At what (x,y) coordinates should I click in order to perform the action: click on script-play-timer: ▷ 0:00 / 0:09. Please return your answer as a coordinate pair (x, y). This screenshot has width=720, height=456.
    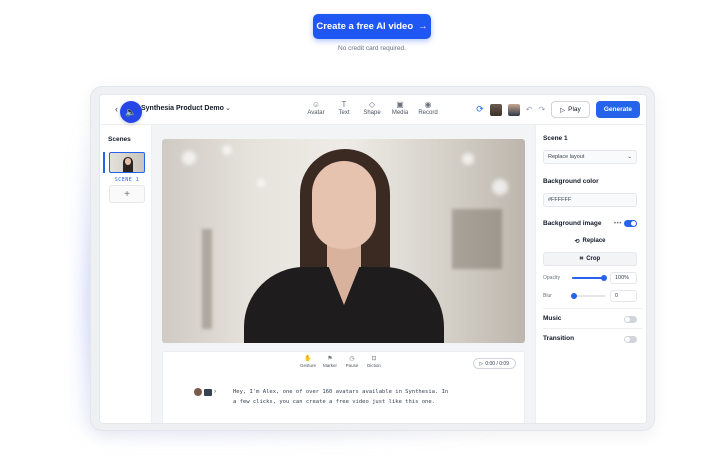
    Looking at the image, I should click on (494, 363).